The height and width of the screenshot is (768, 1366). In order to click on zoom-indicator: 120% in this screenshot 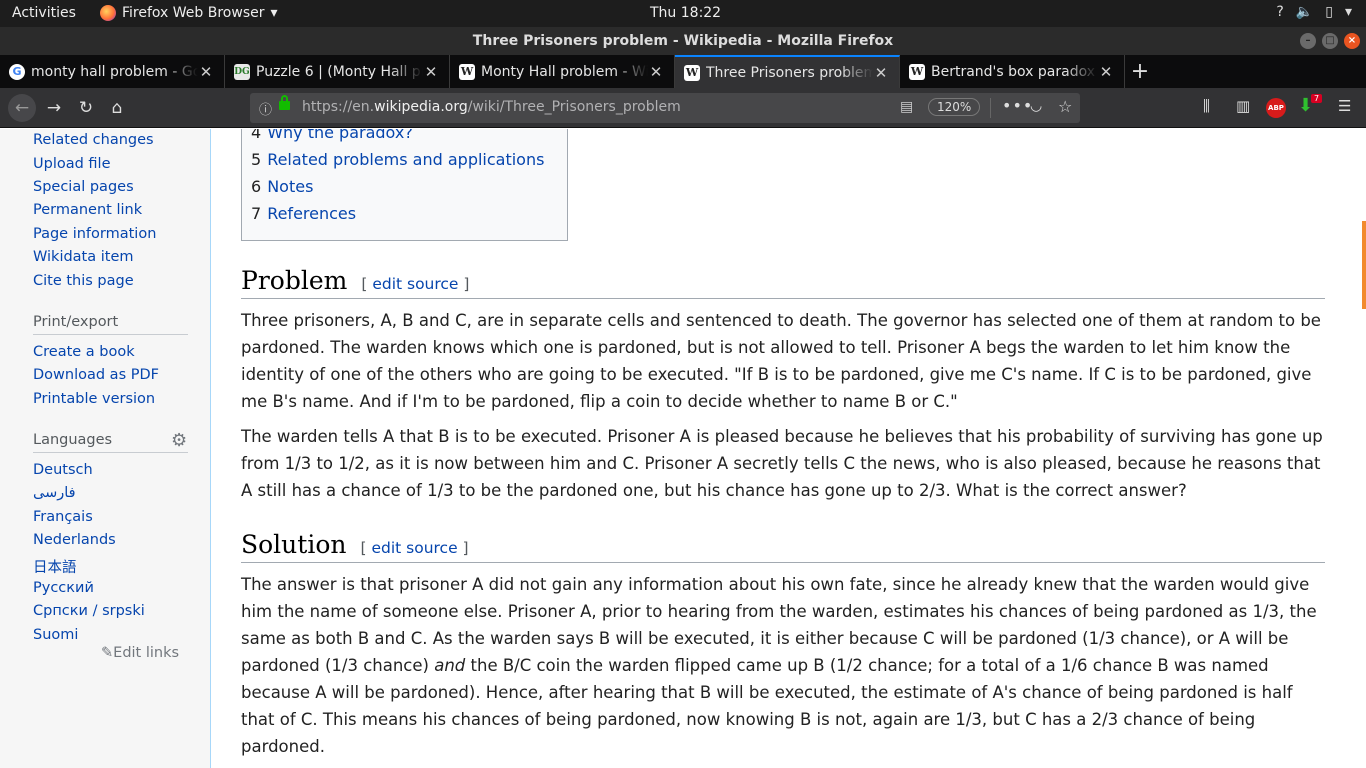, I will do `click(954, 107)`.